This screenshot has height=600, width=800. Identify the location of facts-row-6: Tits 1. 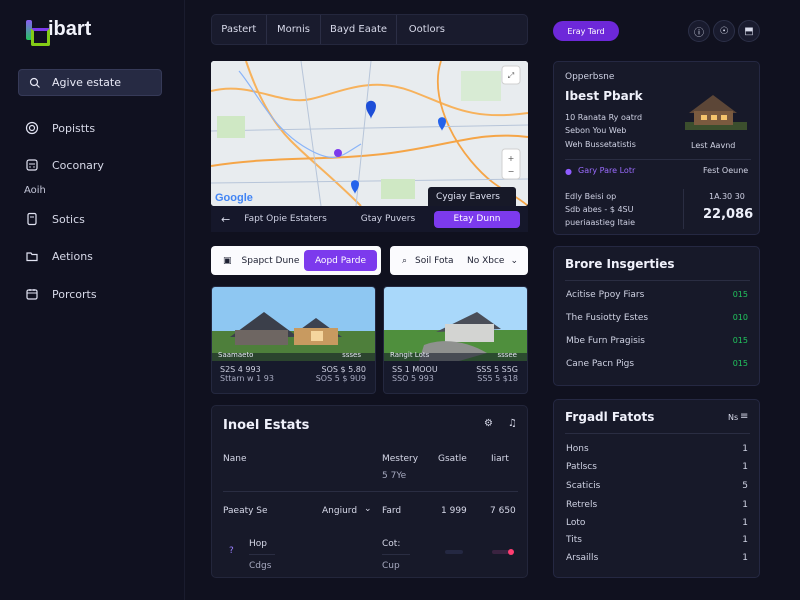
(657, 540).